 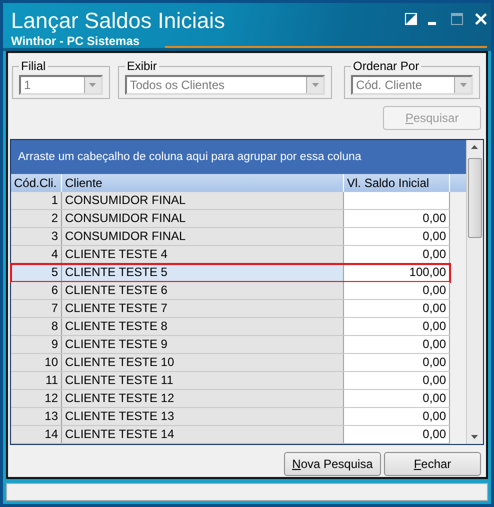 What do you see at coordinates (142, 66) in the screenshot?
I see `filter-label: Exibir` at bounding box center [142, 66].